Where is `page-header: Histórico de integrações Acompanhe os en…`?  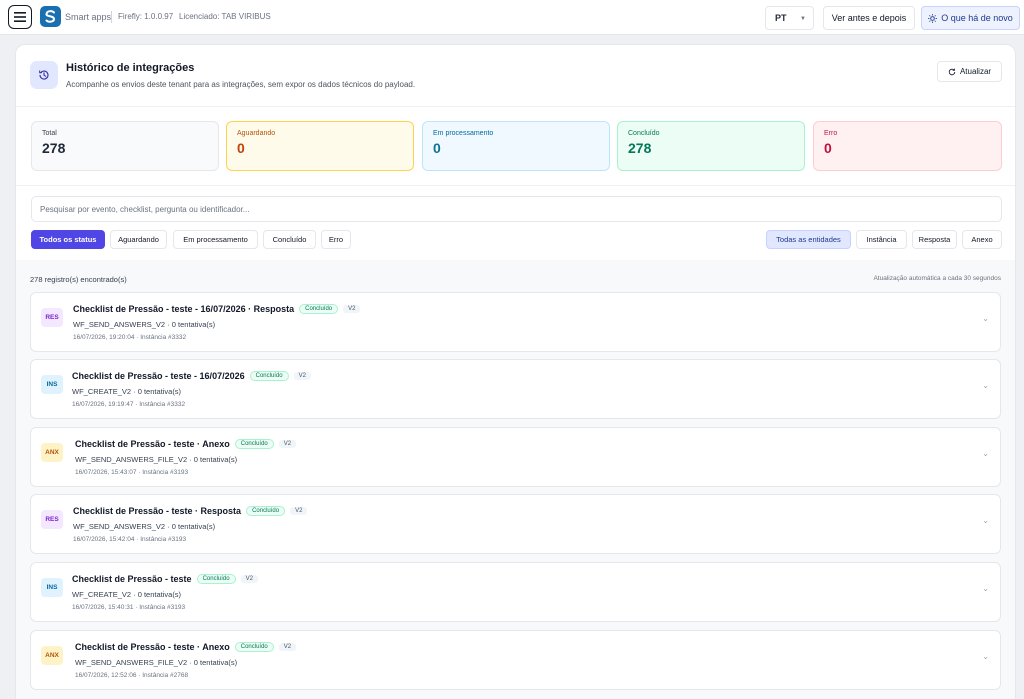
page-header: Histórico de integrações Acompanhe os en… is located at coordinates (515, 76).